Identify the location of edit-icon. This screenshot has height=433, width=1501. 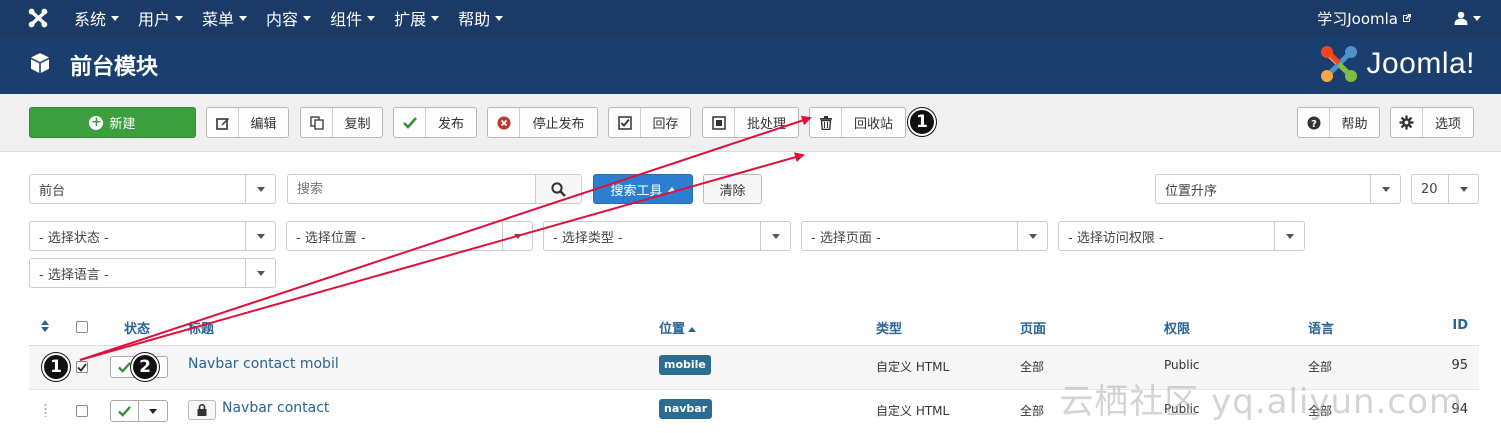
(223, 122).